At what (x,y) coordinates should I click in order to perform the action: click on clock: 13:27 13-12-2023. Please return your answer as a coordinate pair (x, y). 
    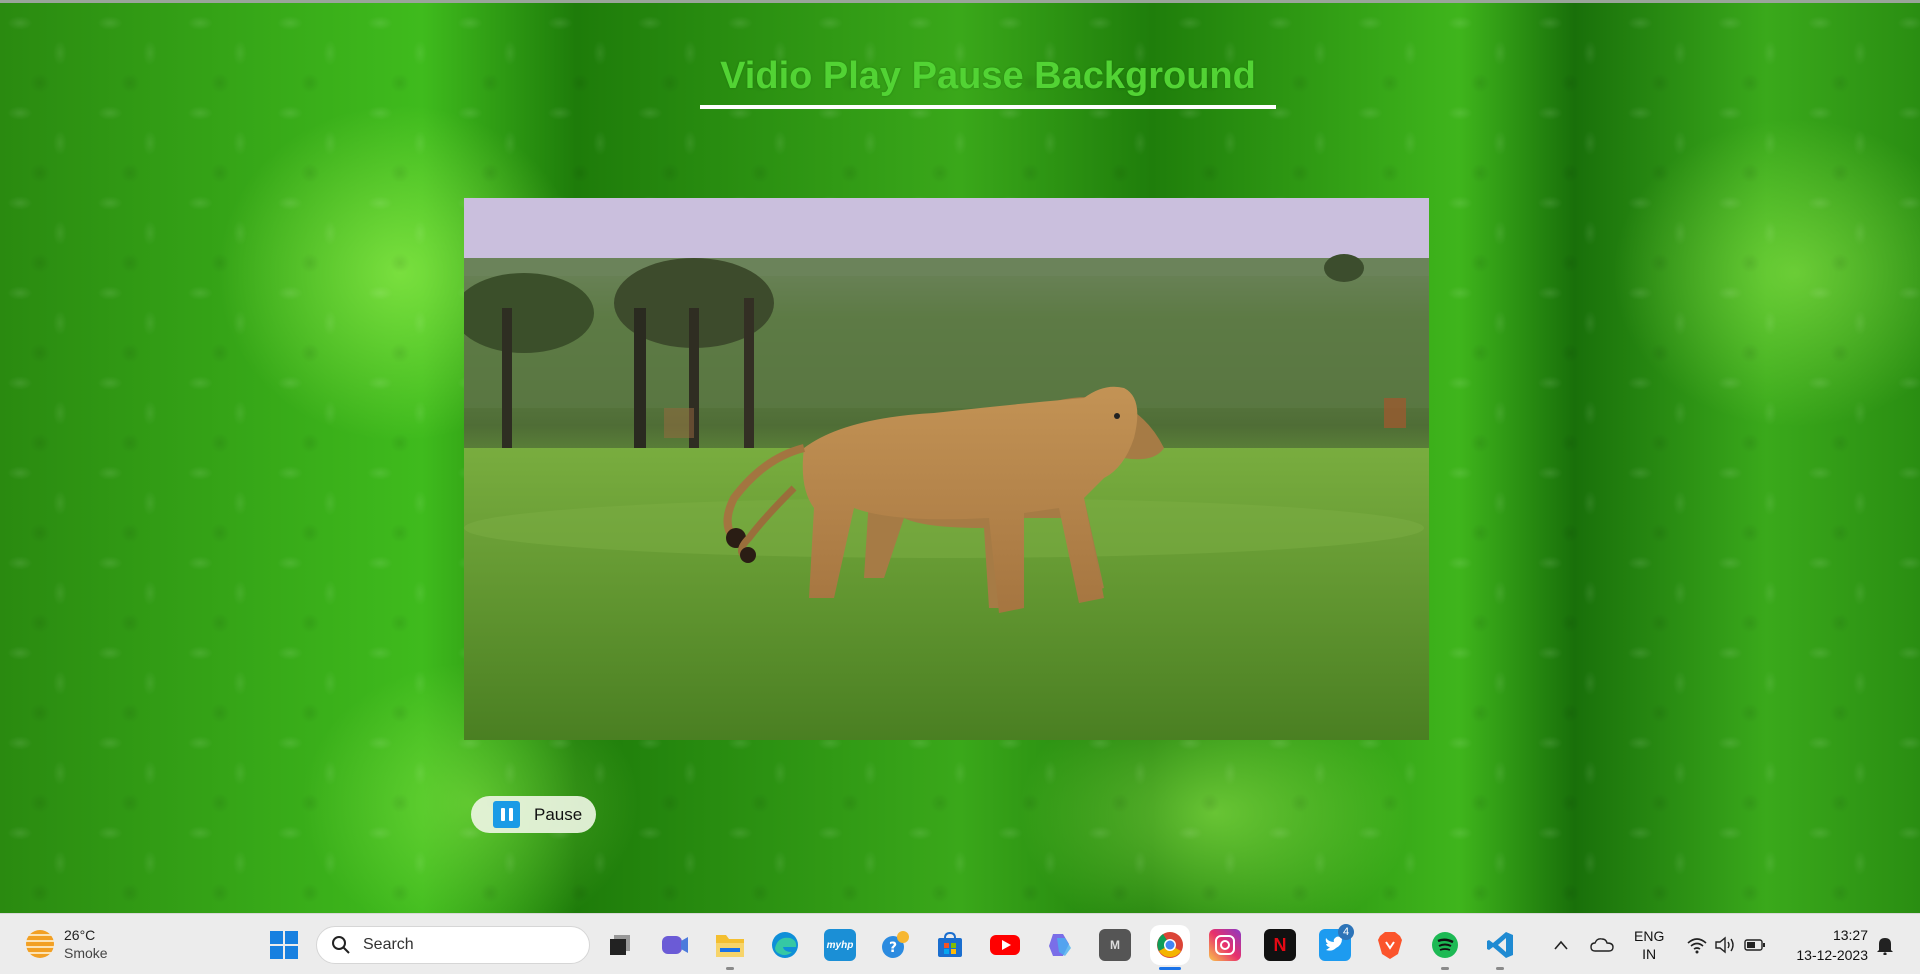
    Looking at the image, I should click on (1827, 945).